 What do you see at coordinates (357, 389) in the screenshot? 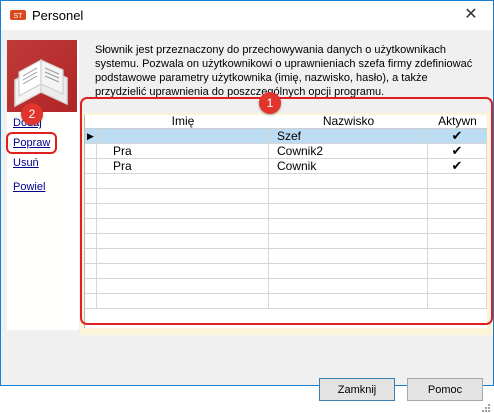
I see `close-button: Zamknij` at bounding box center [357, 389].